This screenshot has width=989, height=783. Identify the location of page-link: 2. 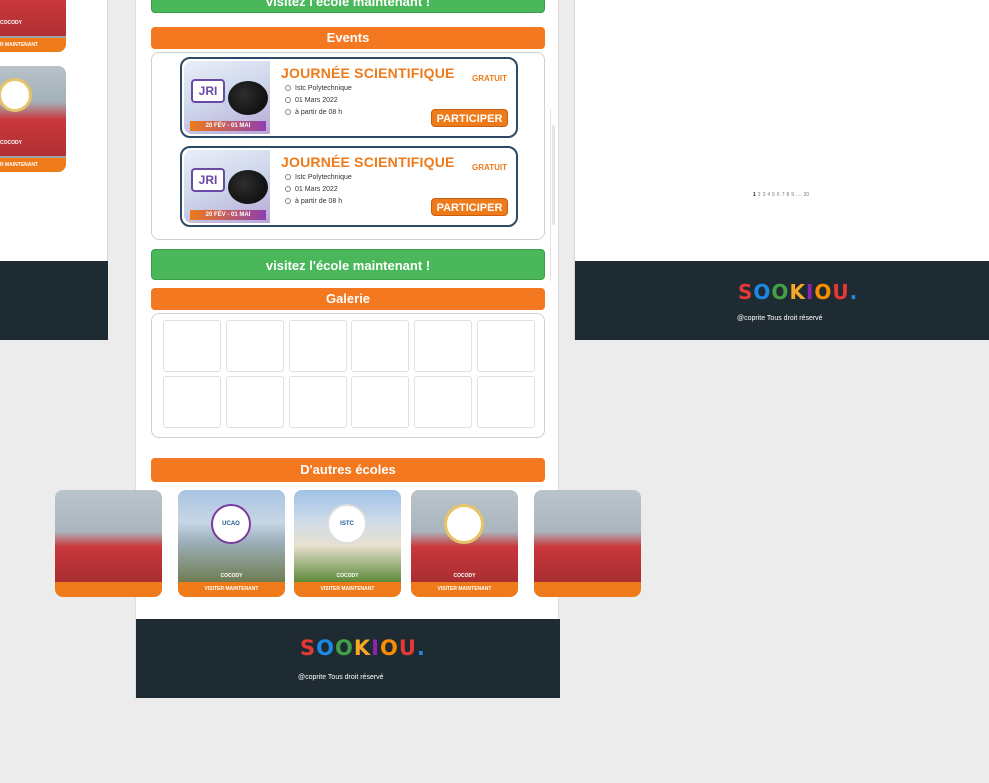
(759, 195).